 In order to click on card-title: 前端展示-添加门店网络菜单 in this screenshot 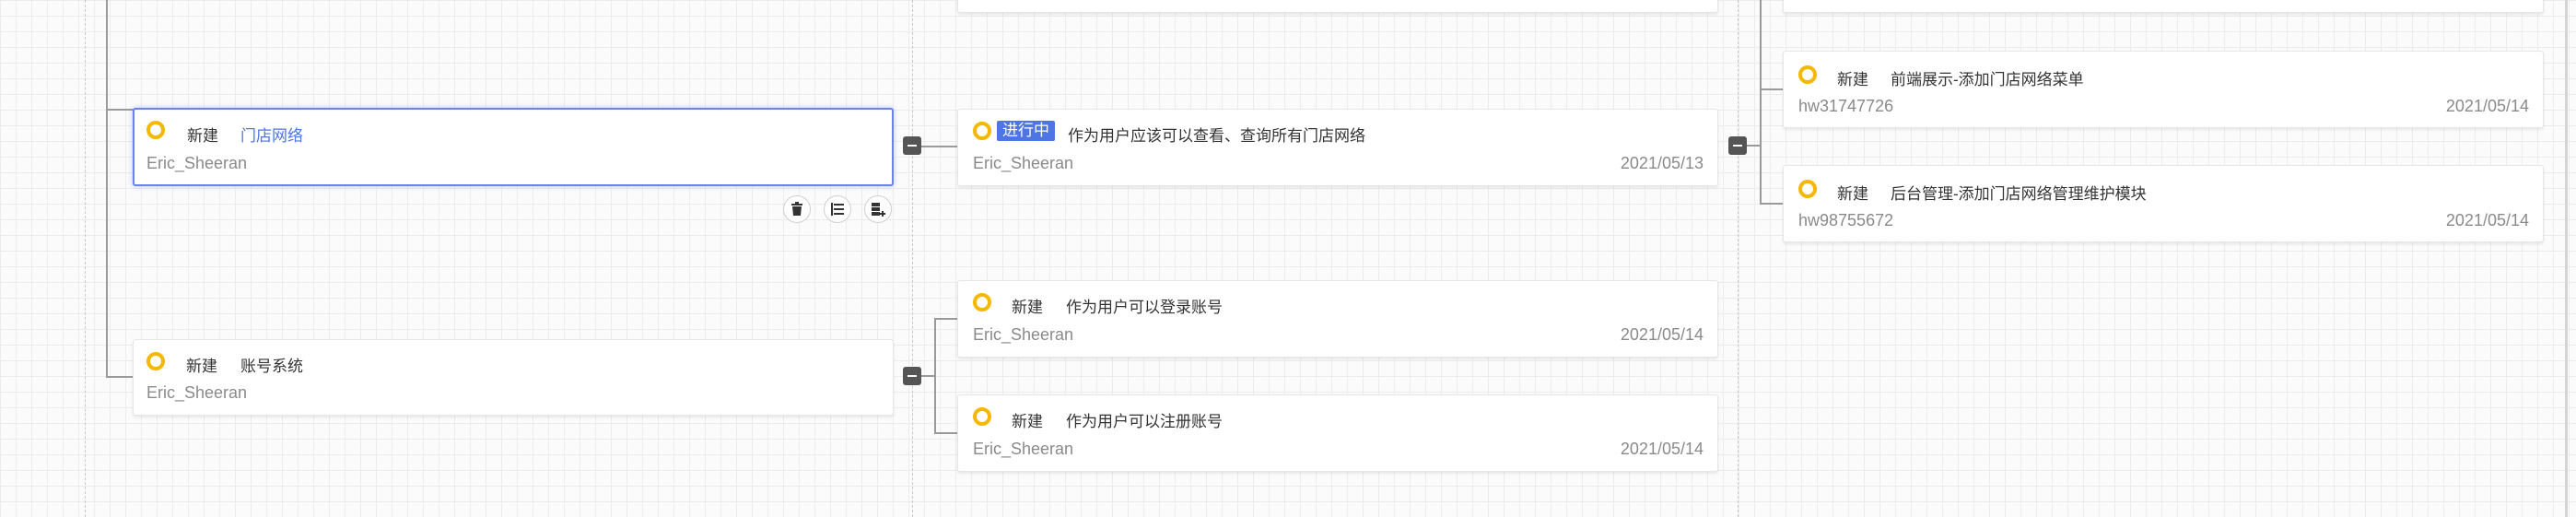, I will do `click(1987, 77)`.